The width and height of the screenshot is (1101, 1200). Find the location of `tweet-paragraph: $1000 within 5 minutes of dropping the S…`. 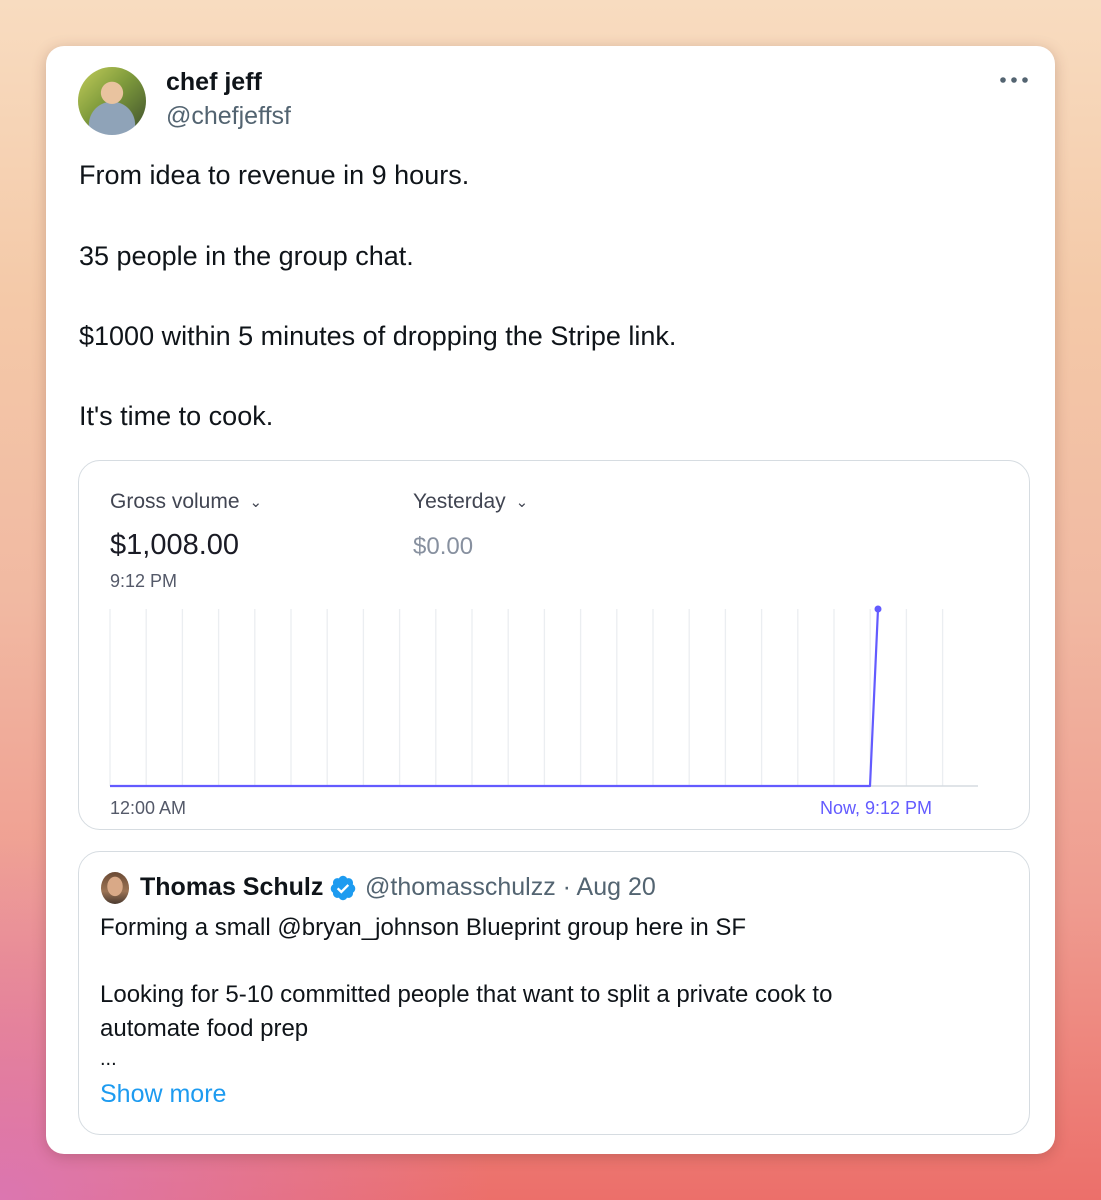

tweet-paragraph: $1000 within 5 minutes of dropping the S… is located at coordinates (378, 336).